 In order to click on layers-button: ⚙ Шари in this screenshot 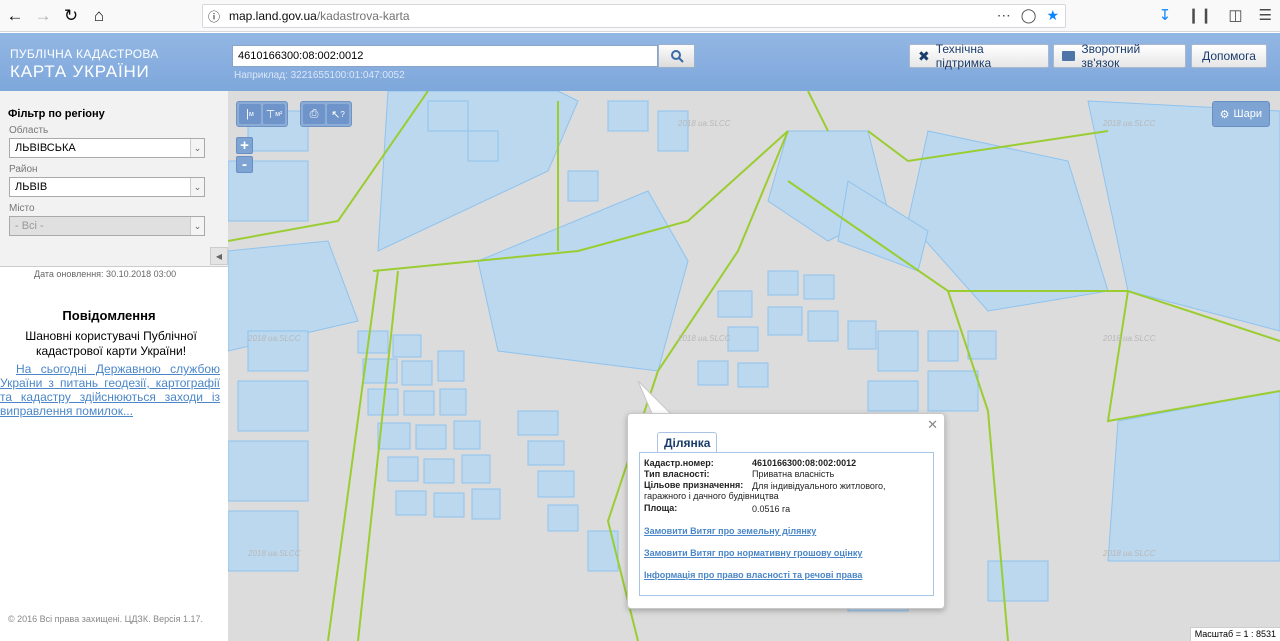, I will do `click(1240, 114)`.